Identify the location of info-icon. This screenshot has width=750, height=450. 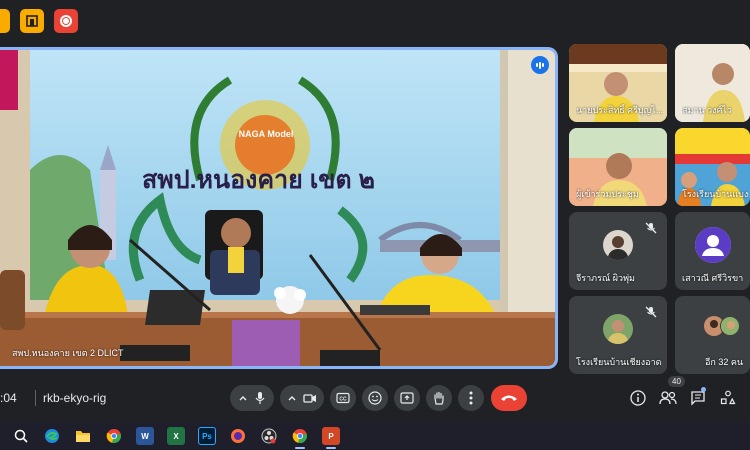
(638, 398).